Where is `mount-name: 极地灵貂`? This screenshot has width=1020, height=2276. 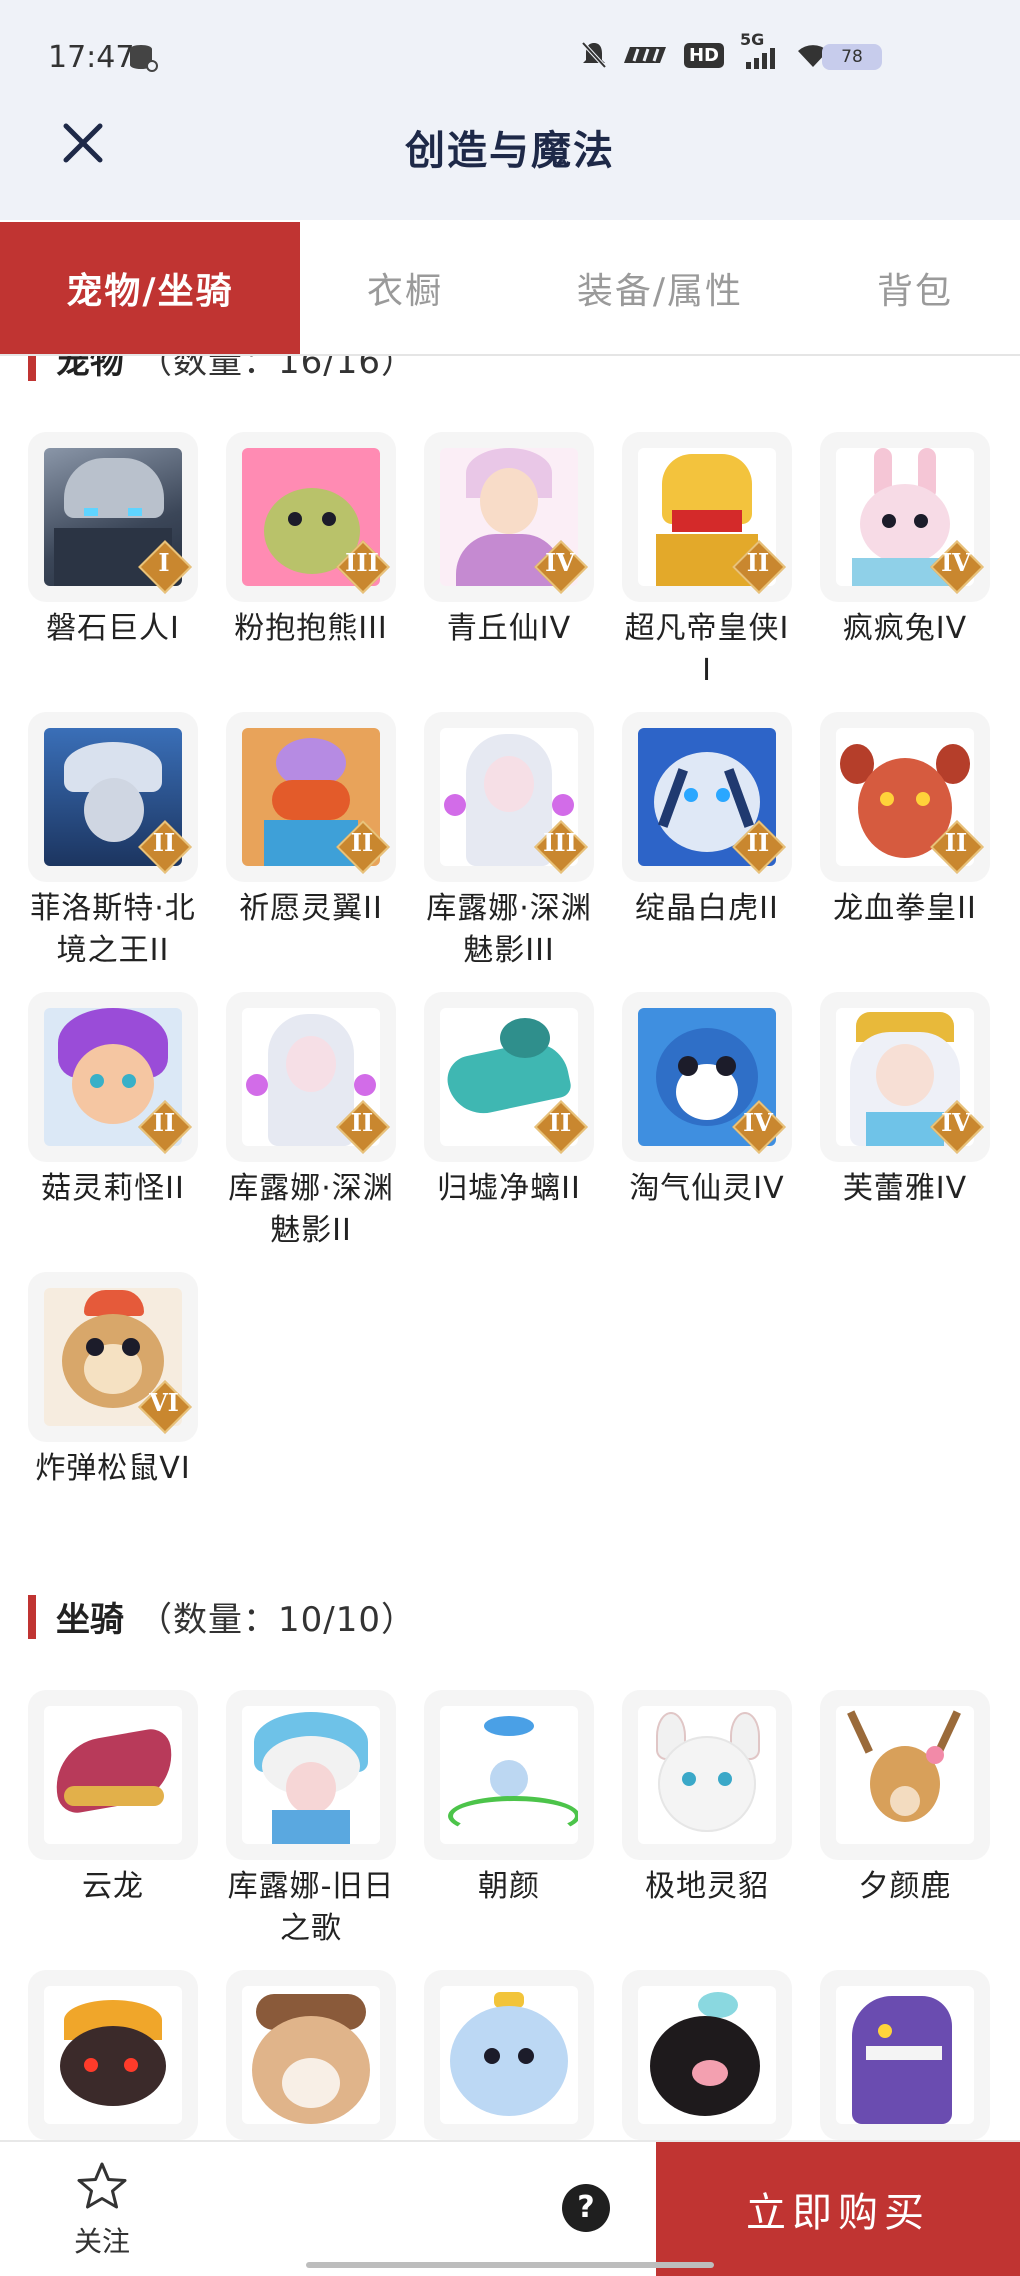 mount-name: 极地灵貂 is located at coordinates (707, 1886).